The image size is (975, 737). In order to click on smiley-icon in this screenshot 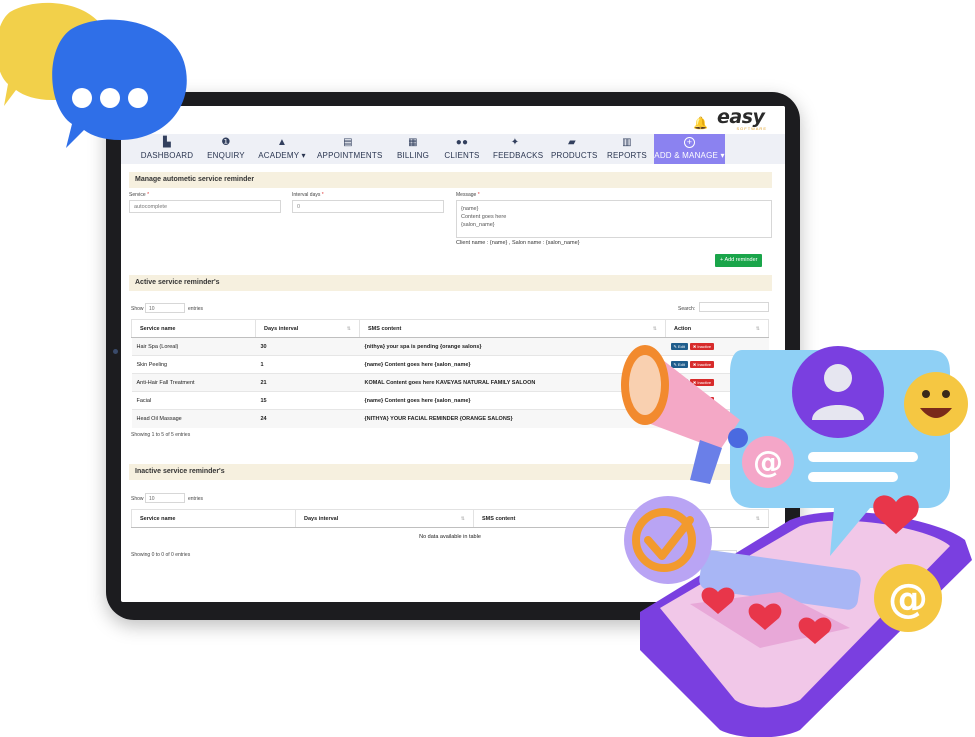, I will do `click(936, 404)`.